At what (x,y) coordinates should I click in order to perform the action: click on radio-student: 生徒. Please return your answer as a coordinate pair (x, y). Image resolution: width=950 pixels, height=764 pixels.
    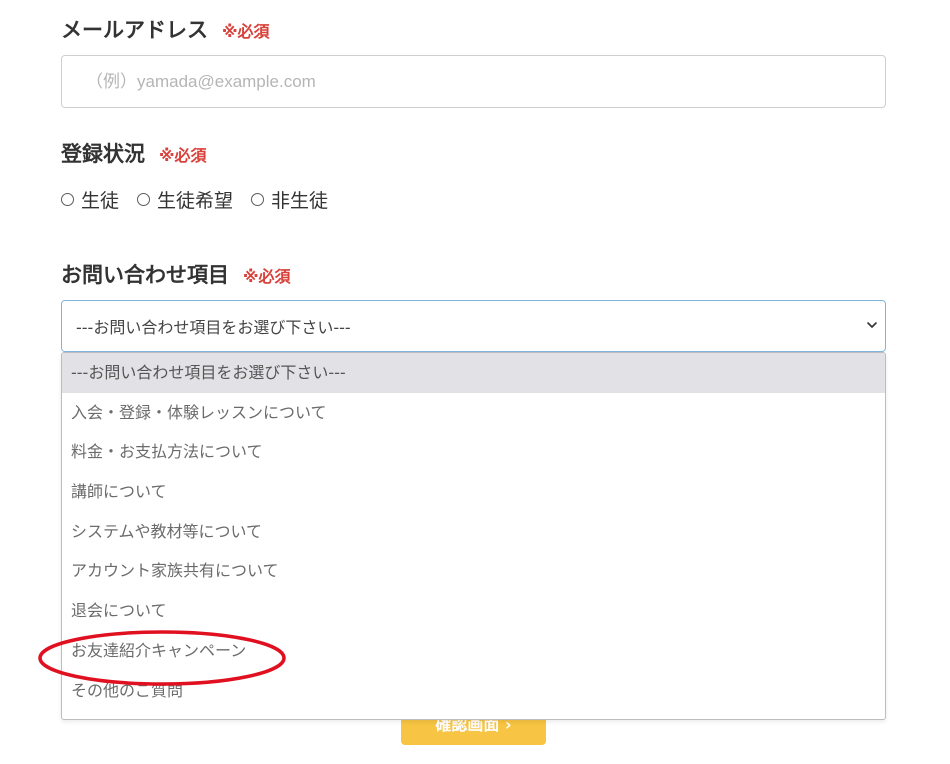
    Looking at the image, I should click on (90, 199).